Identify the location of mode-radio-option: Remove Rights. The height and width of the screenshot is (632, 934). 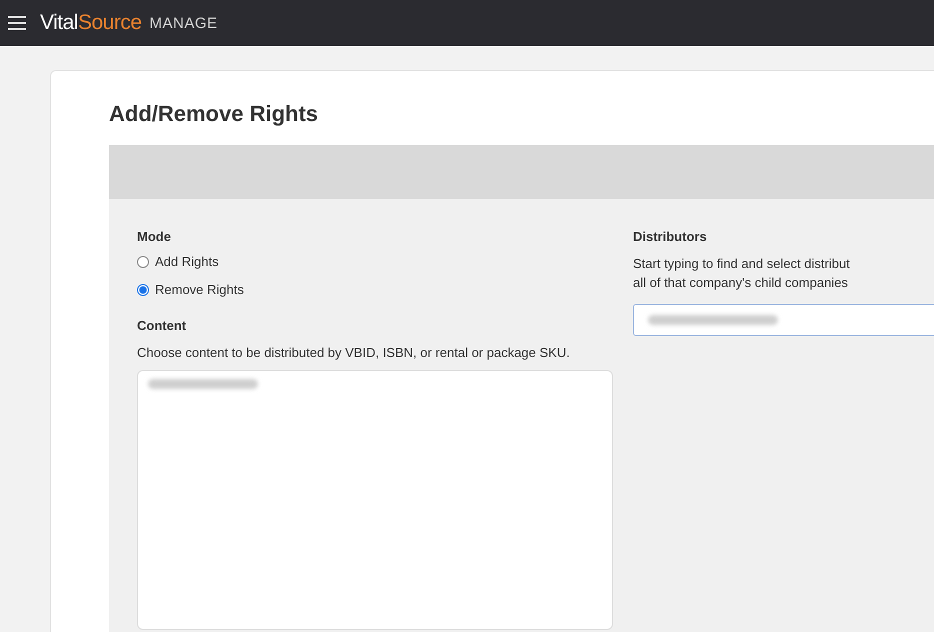
(375, 289).